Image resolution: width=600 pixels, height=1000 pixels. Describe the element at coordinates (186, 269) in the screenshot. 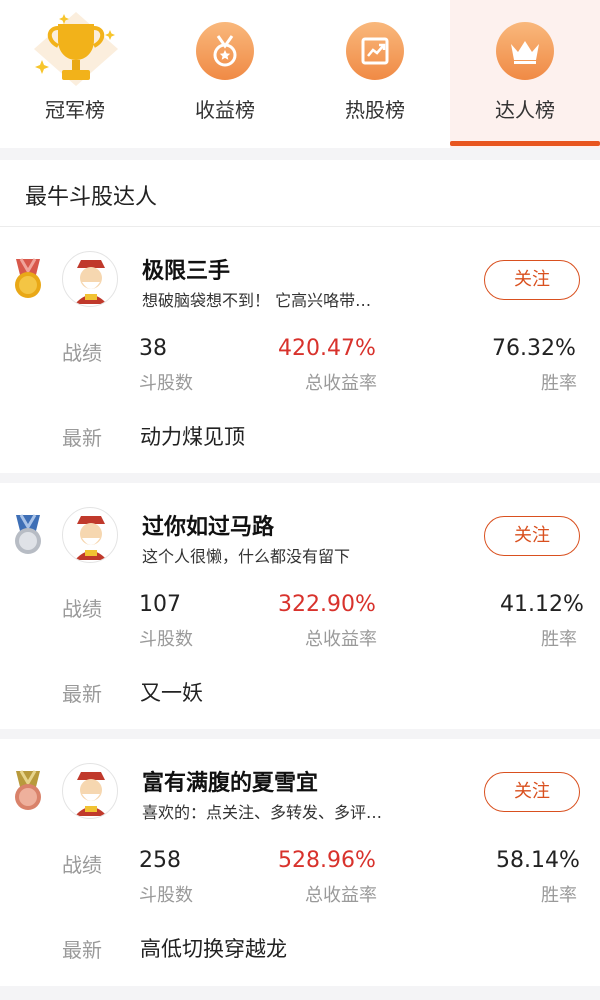

I see `expert-name: 极限三手` at that location.